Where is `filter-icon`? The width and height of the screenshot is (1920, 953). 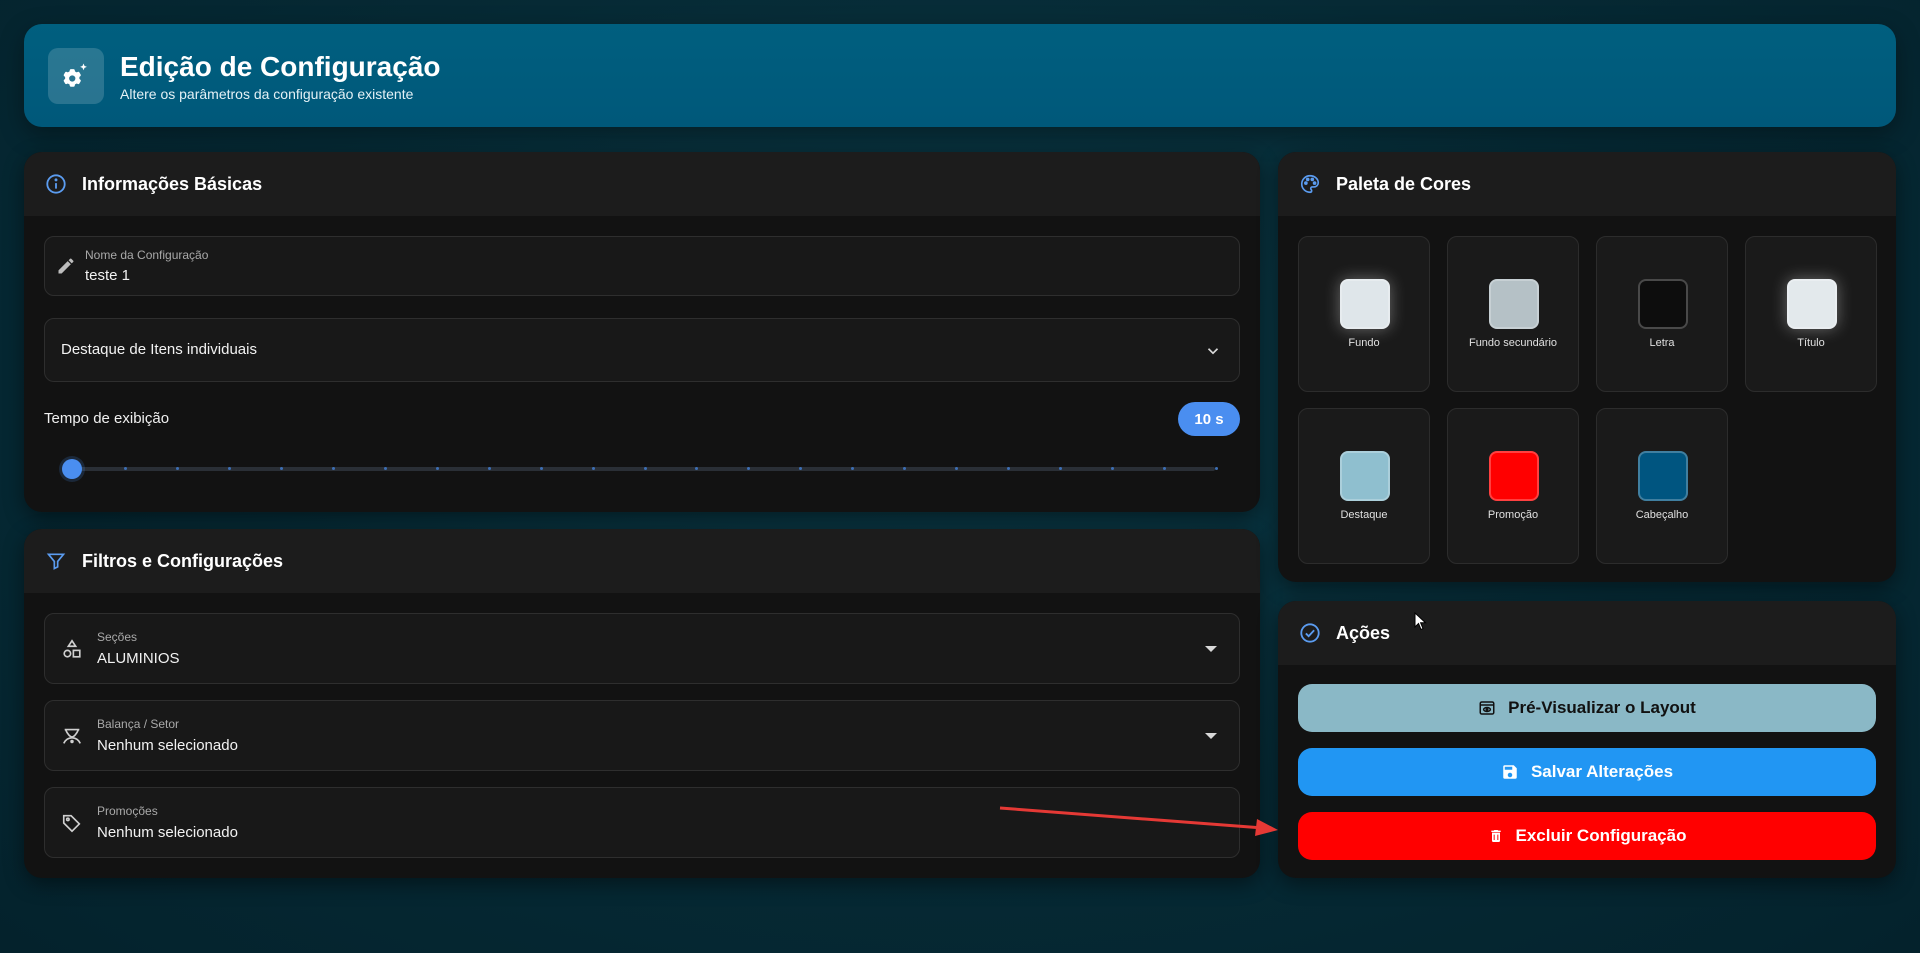
filter-icon is located at coordinates (56, 561).